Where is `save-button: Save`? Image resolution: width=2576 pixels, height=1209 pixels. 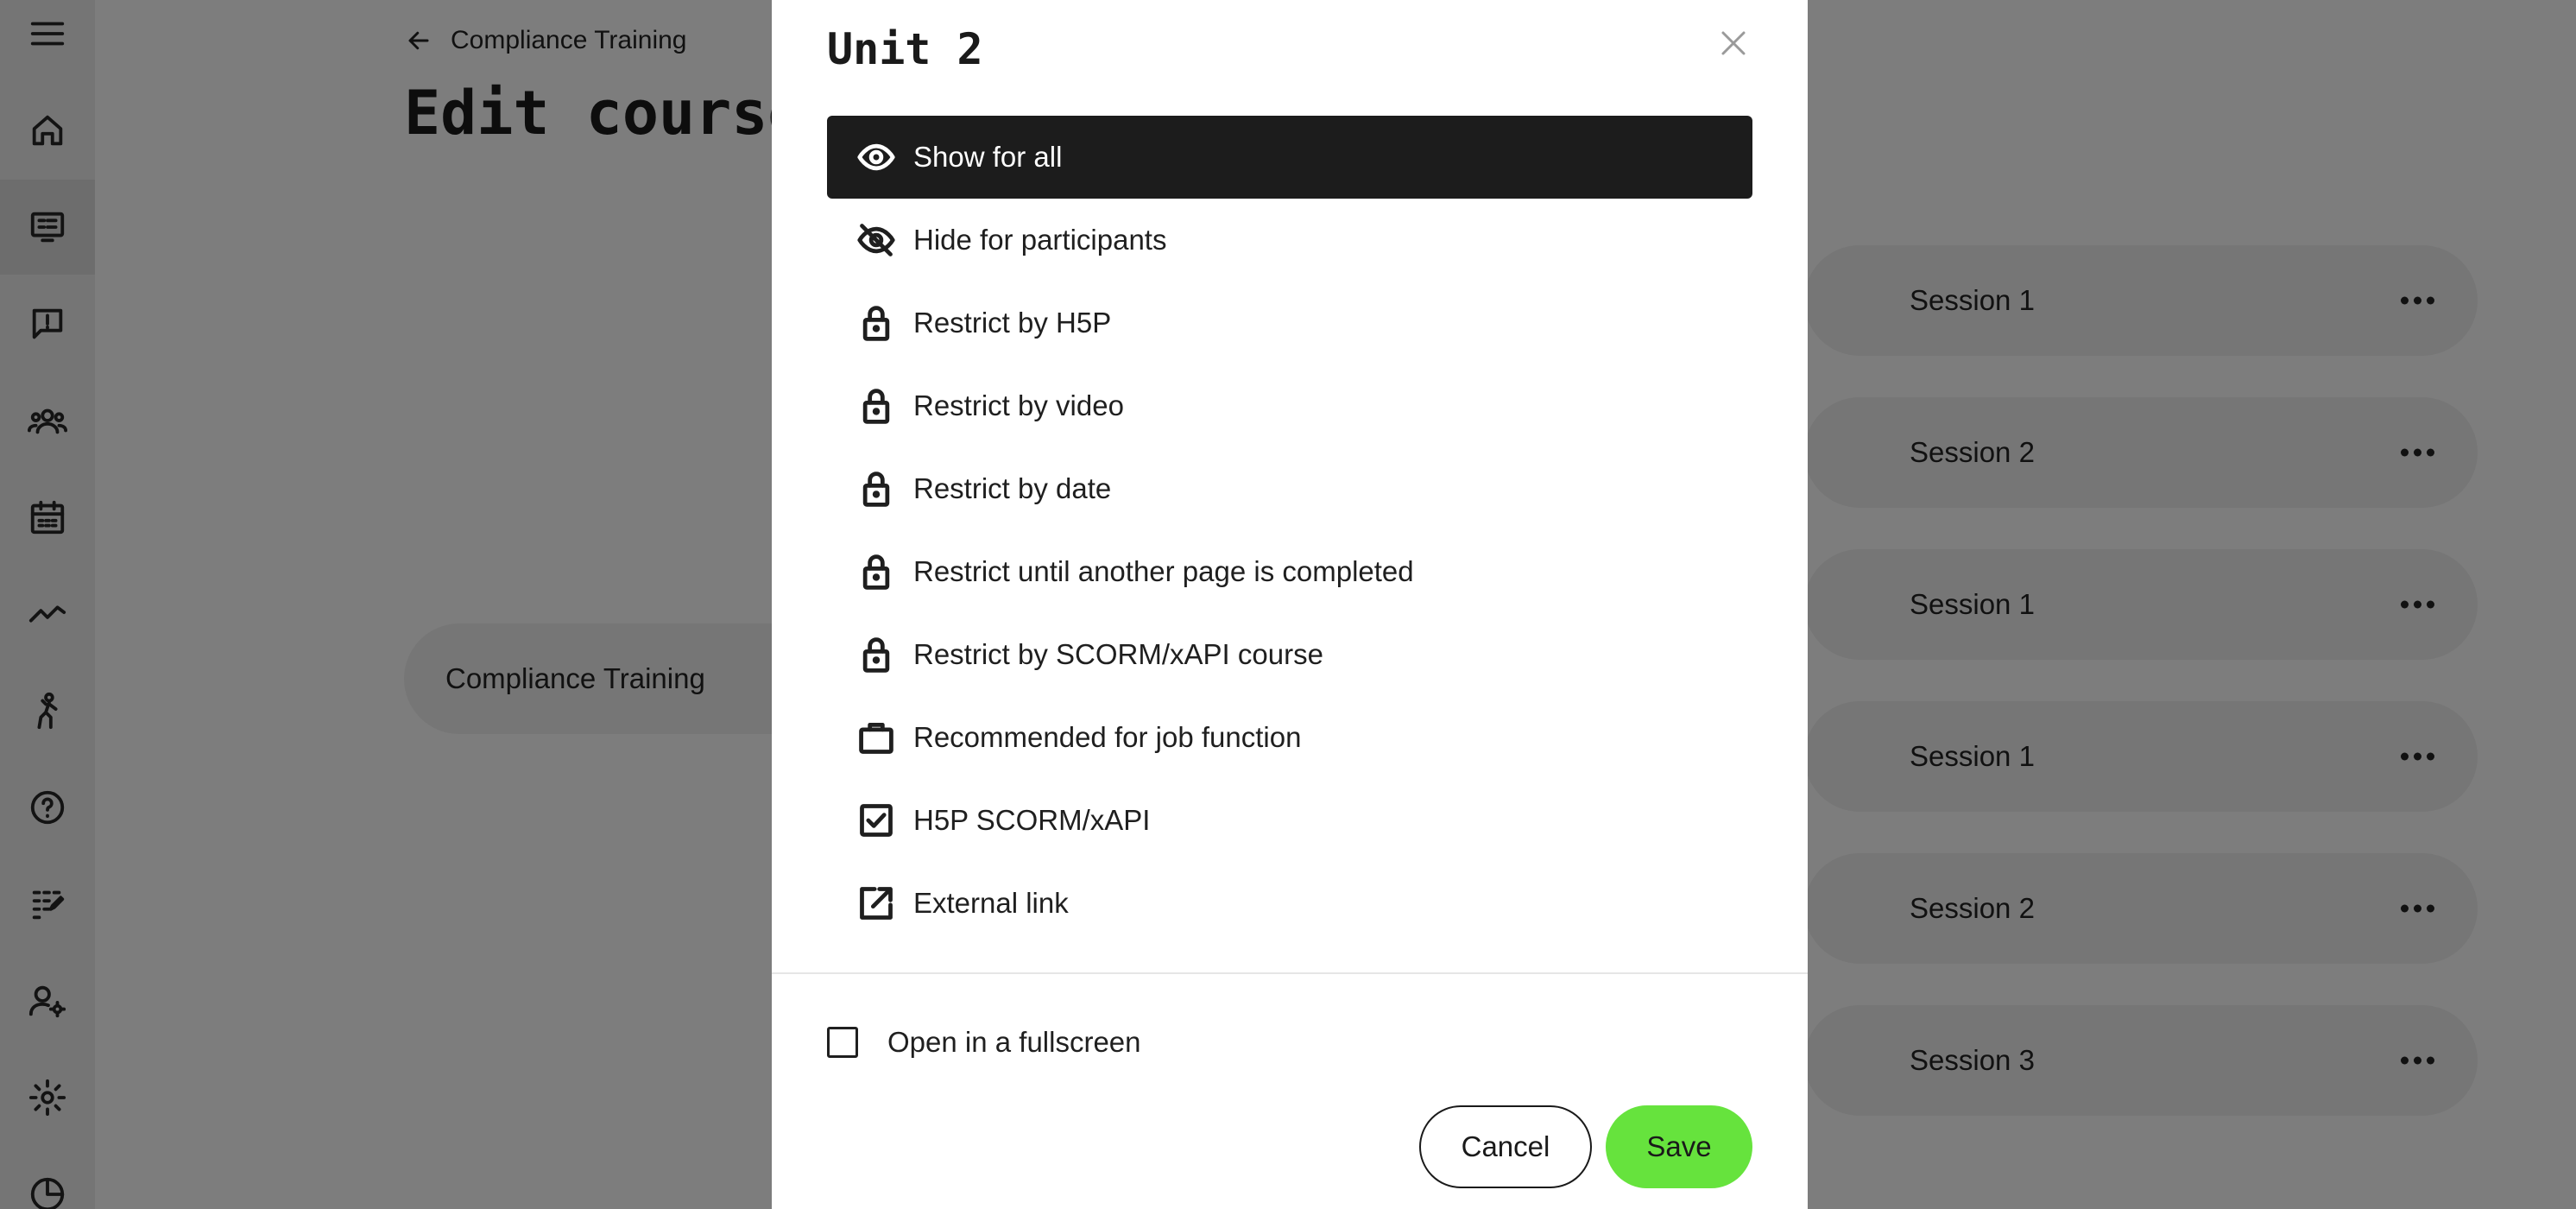 save-button: Save is located at coordinates (1679, 1146).